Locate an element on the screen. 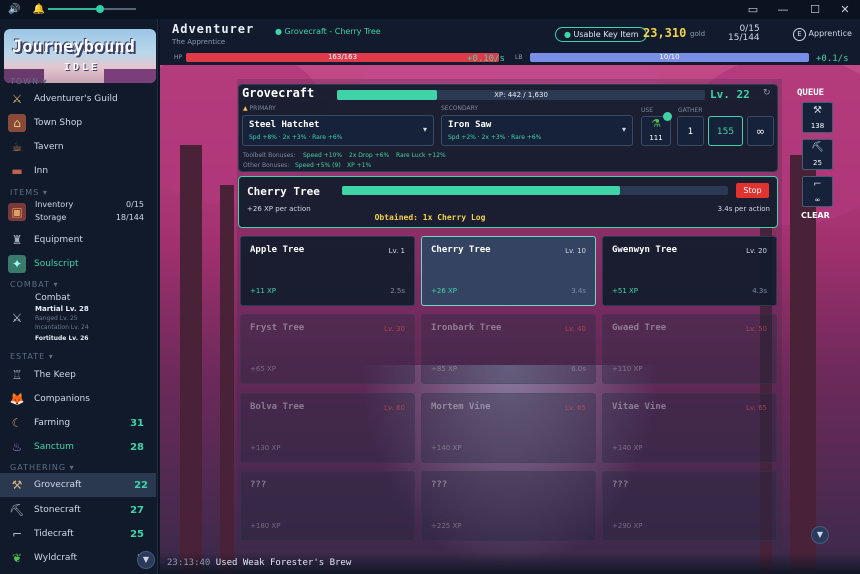 Image resolution: width=860 pixels, height=574 pixels. tree-card: ??? +180 XP is located at coordinates (327, 506).